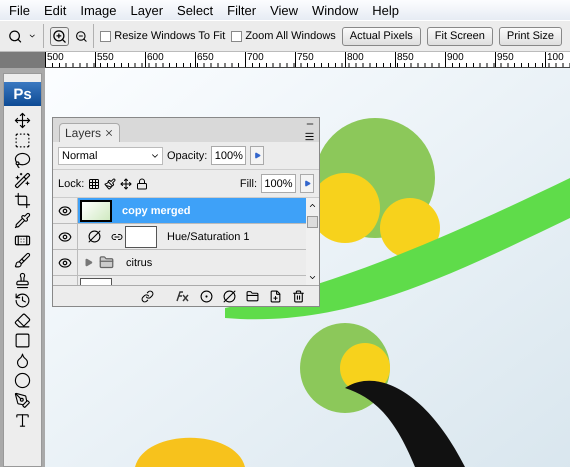 Image resolution: width=570 pixels, height=467 pixels. I want to click on eyedropper-tool-icon, so click(22, 220).